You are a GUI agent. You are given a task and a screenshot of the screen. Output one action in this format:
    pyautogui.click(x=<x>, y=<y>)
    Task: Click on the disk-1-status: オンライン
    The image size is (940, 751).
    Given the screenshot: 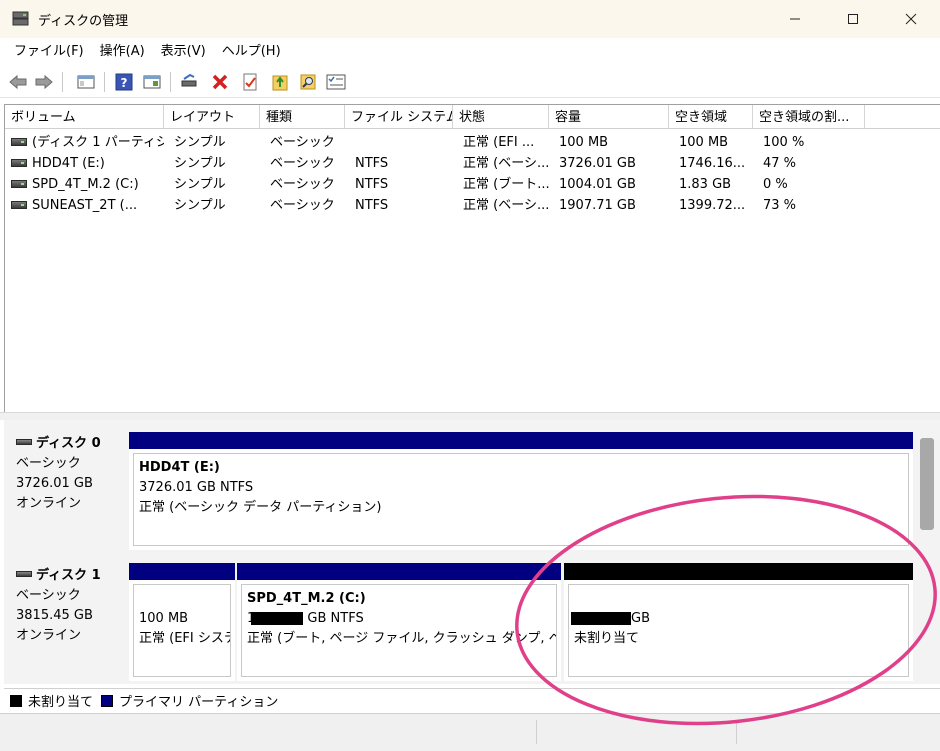 What is the action you would take?
    pyautogui.click(x=49, y=635)
    